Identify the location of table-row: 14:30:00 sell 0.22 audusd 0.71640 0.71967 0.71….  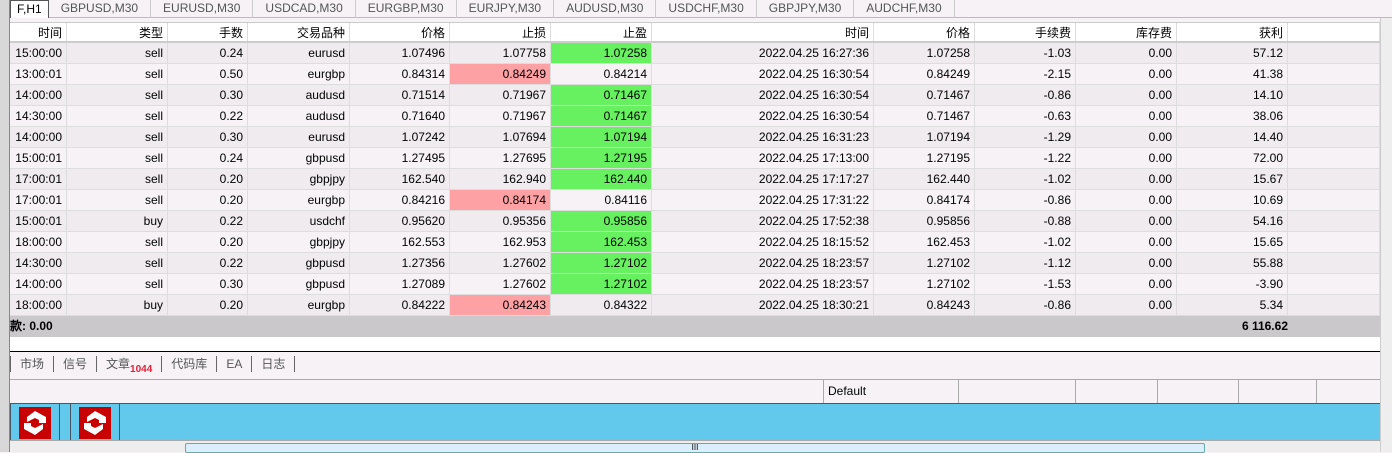
(695, 116).